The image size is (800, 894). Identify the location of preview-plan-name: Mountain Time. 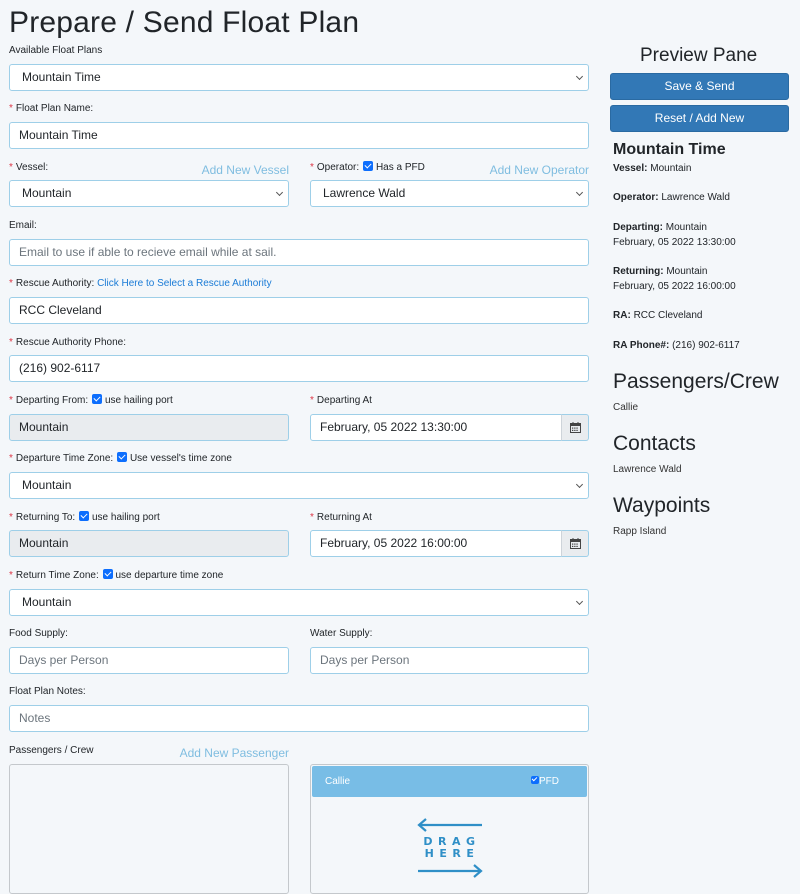
(669, 149).